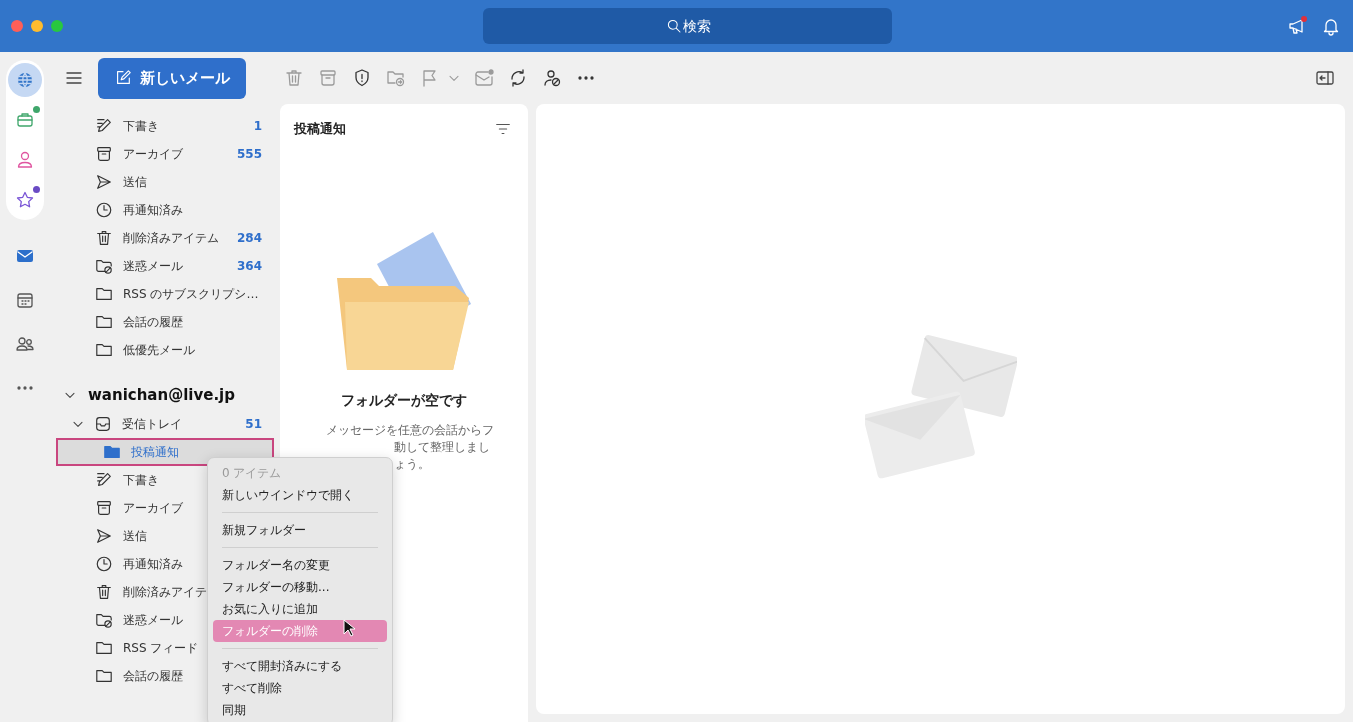 The width and height of the screenshot is (1353, 722). I want to click on account-header: wanichan@live.jp, so click(165, 395).